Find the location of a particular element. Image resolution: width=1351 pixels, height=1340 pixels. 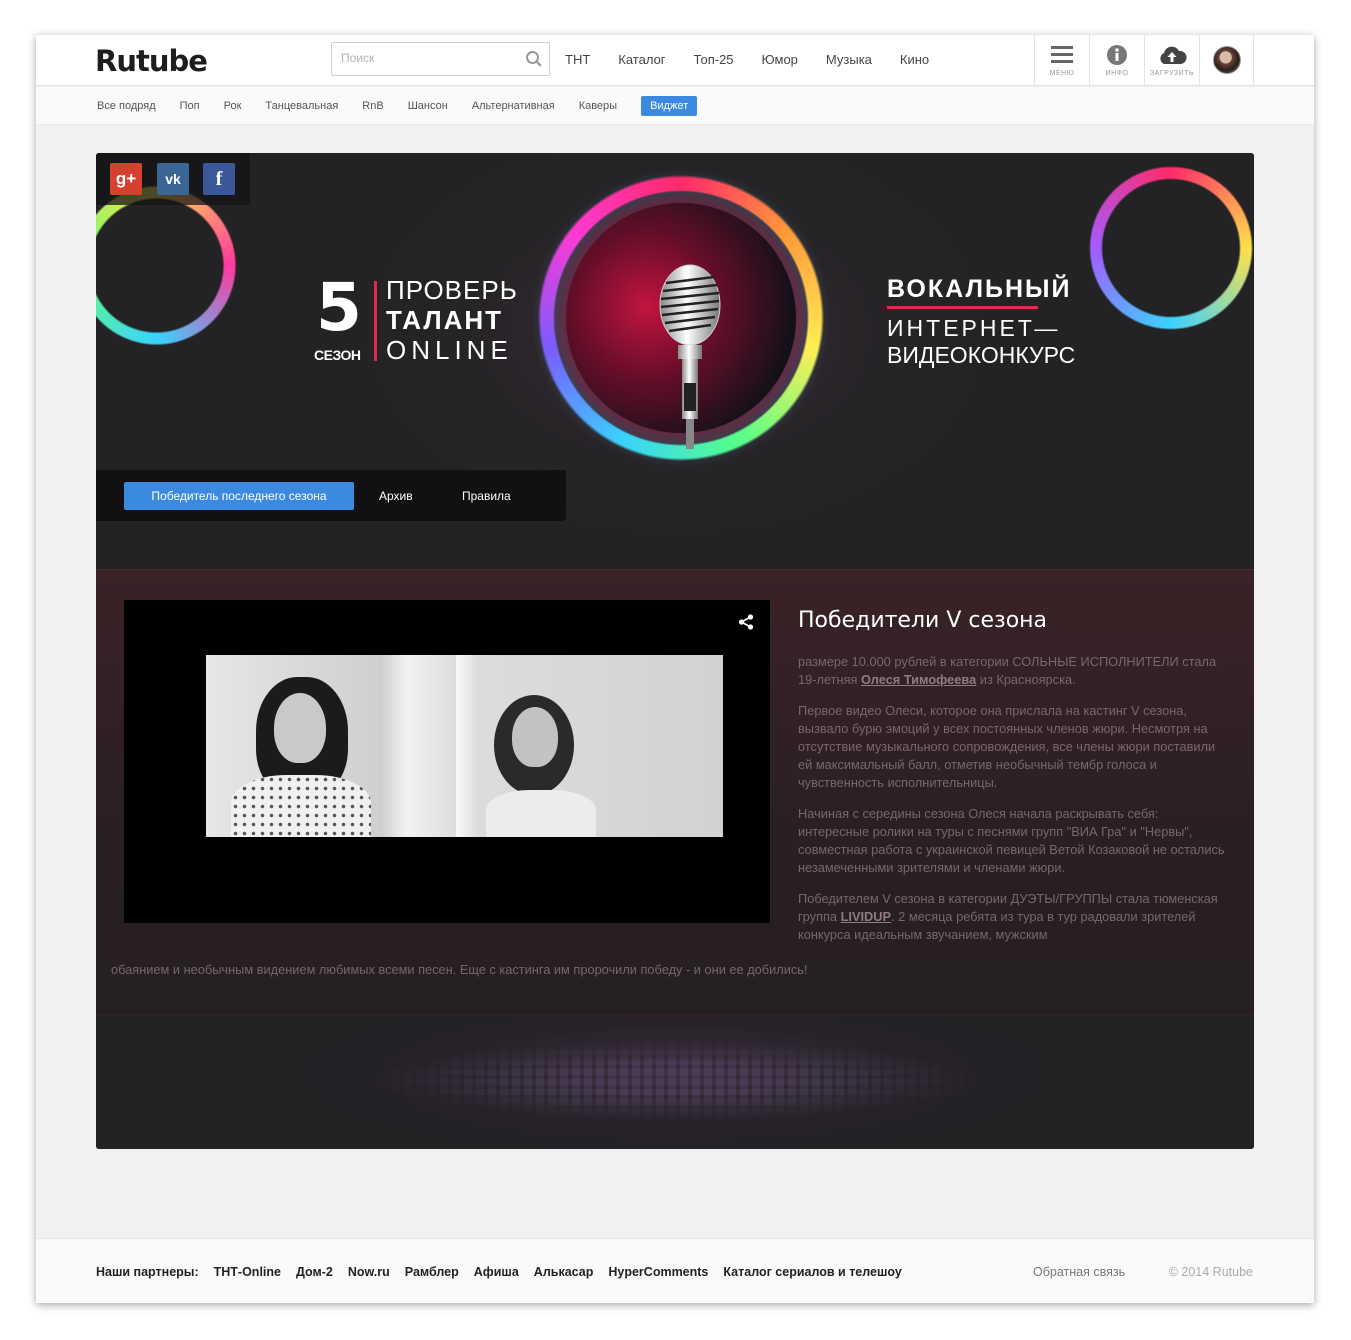

avatar is located at coordinates (1227, 60).